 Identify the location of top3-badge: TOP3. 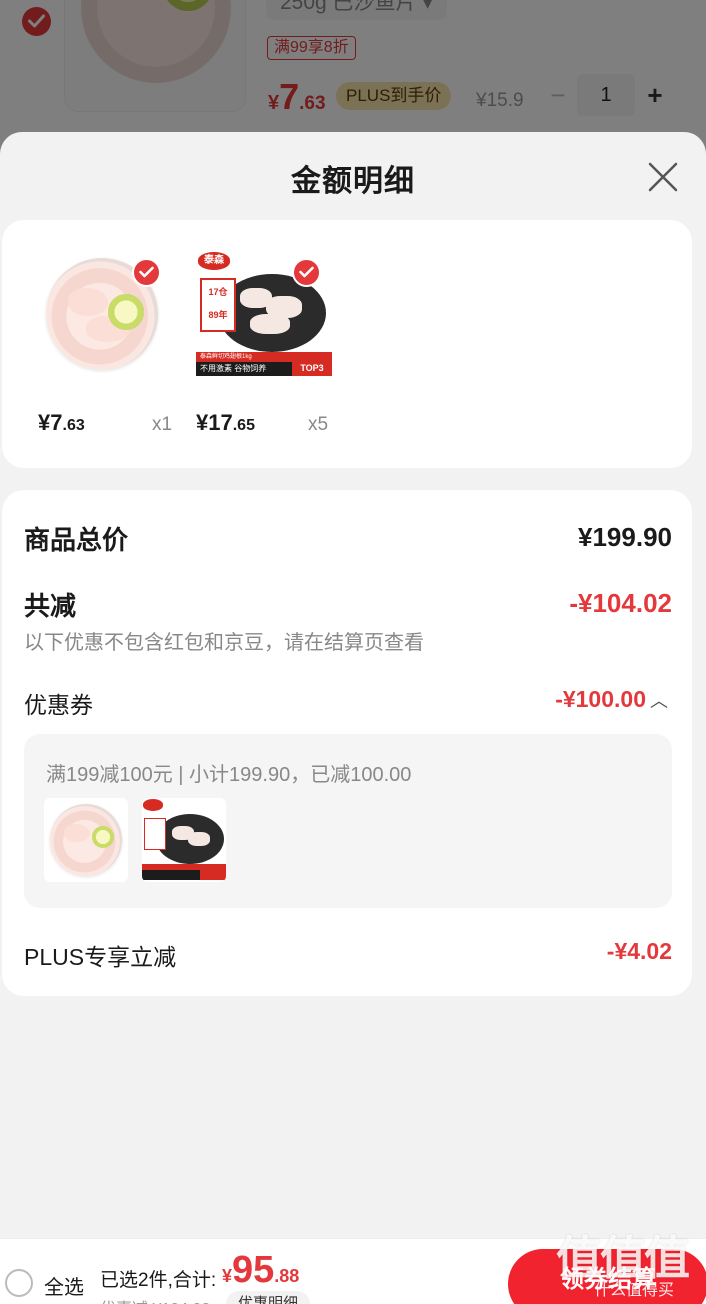
(312, 368).